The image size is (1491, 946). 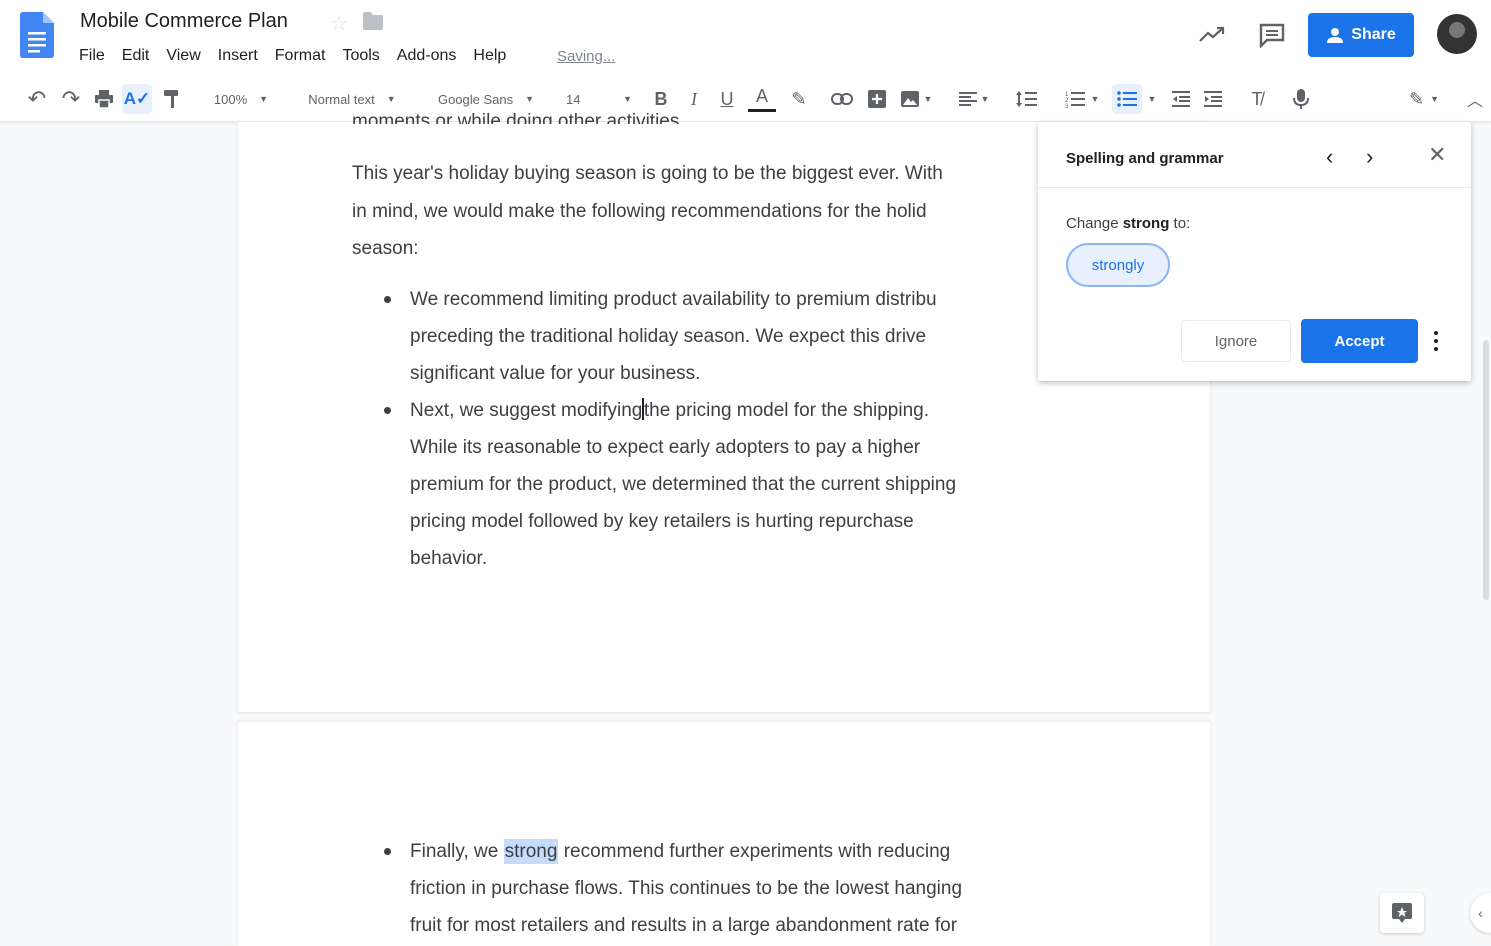 I want to click on print-icon, so click(x=104, y=99).